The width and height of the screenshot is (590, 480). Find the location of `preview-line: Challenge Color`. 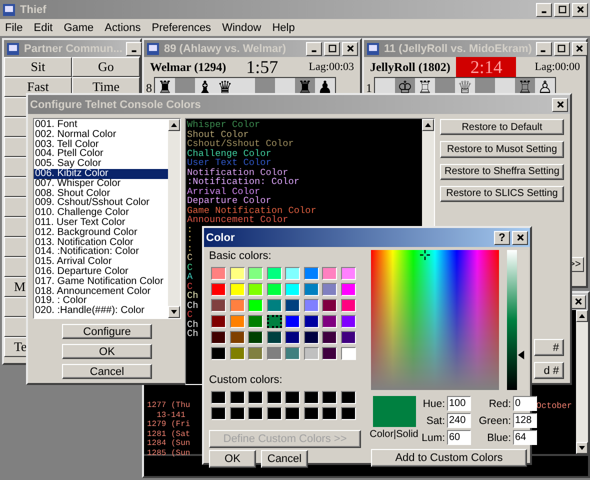

preview-line: Challenge Color is located at coordinates (229, 153).